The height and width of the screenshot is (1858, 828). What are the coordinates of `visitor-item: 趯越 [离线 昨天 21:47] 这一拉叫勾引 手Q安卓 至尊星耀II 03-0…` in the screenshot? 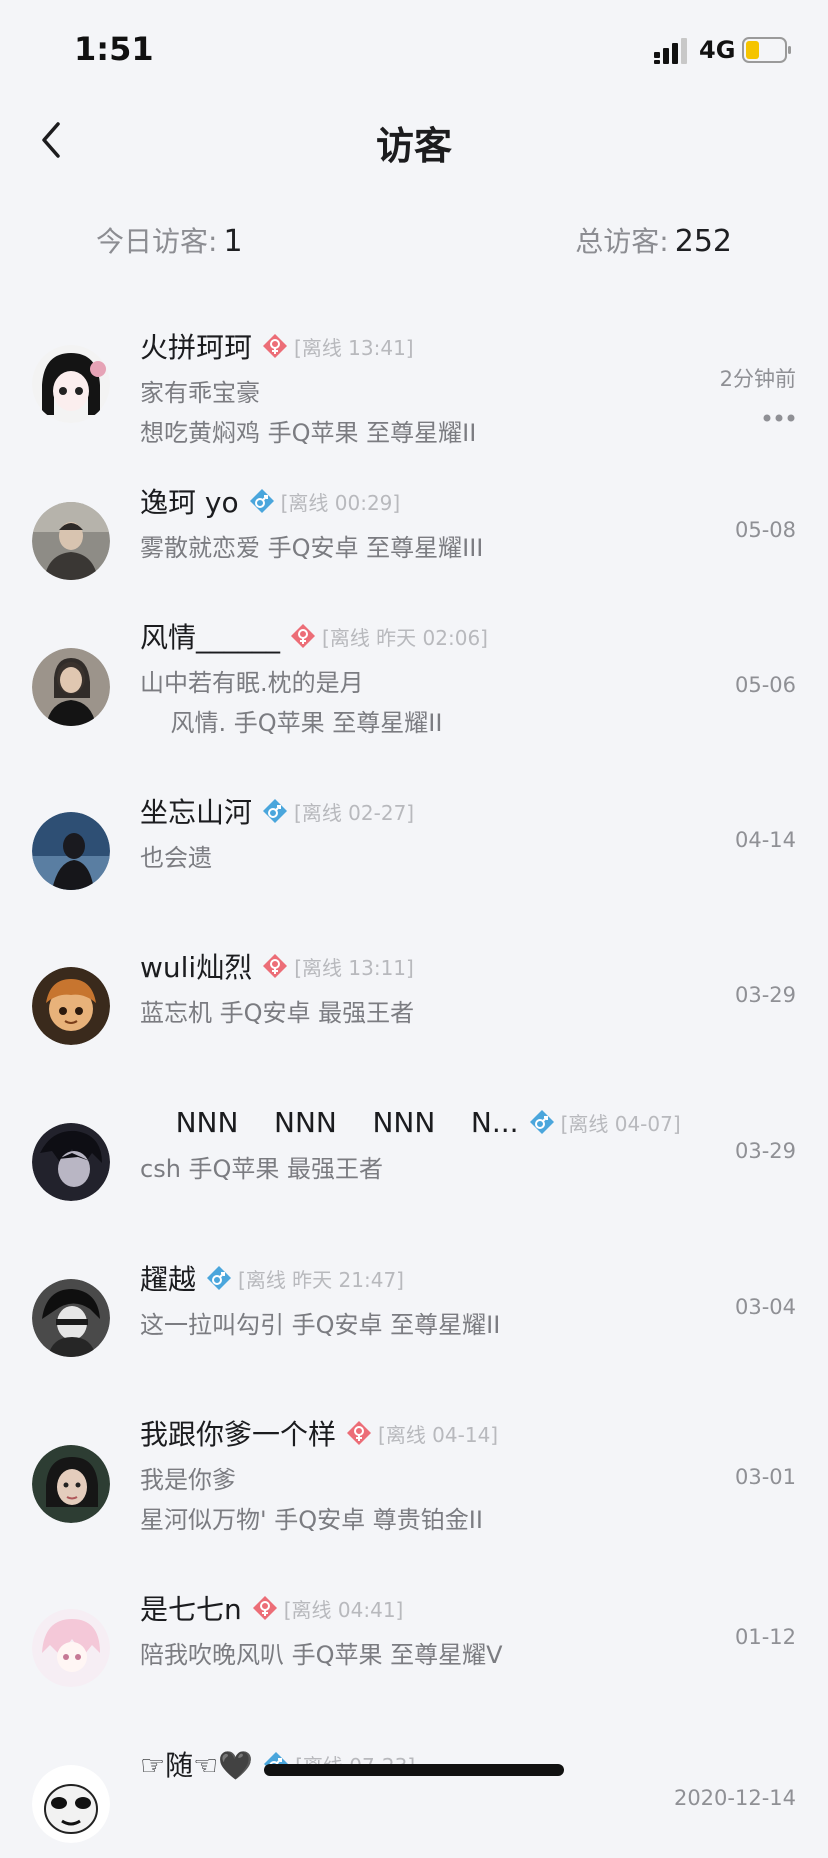 It's located at (414, 1297).